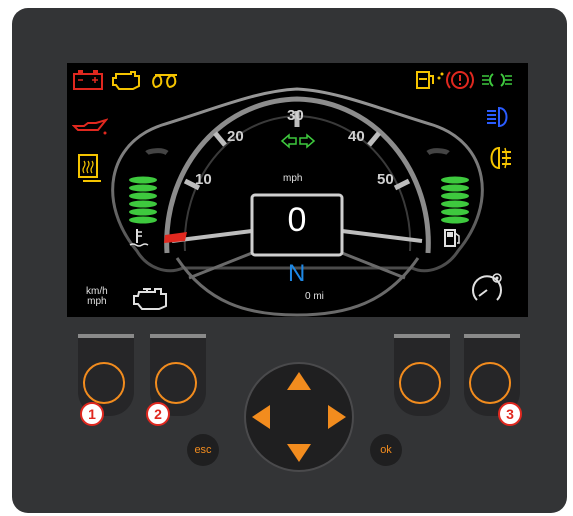 This screenshot has width=573, height=516. Describe the element at coordinates (497, 80) in the screenshot. I see `parking-lights-icon` at that location.